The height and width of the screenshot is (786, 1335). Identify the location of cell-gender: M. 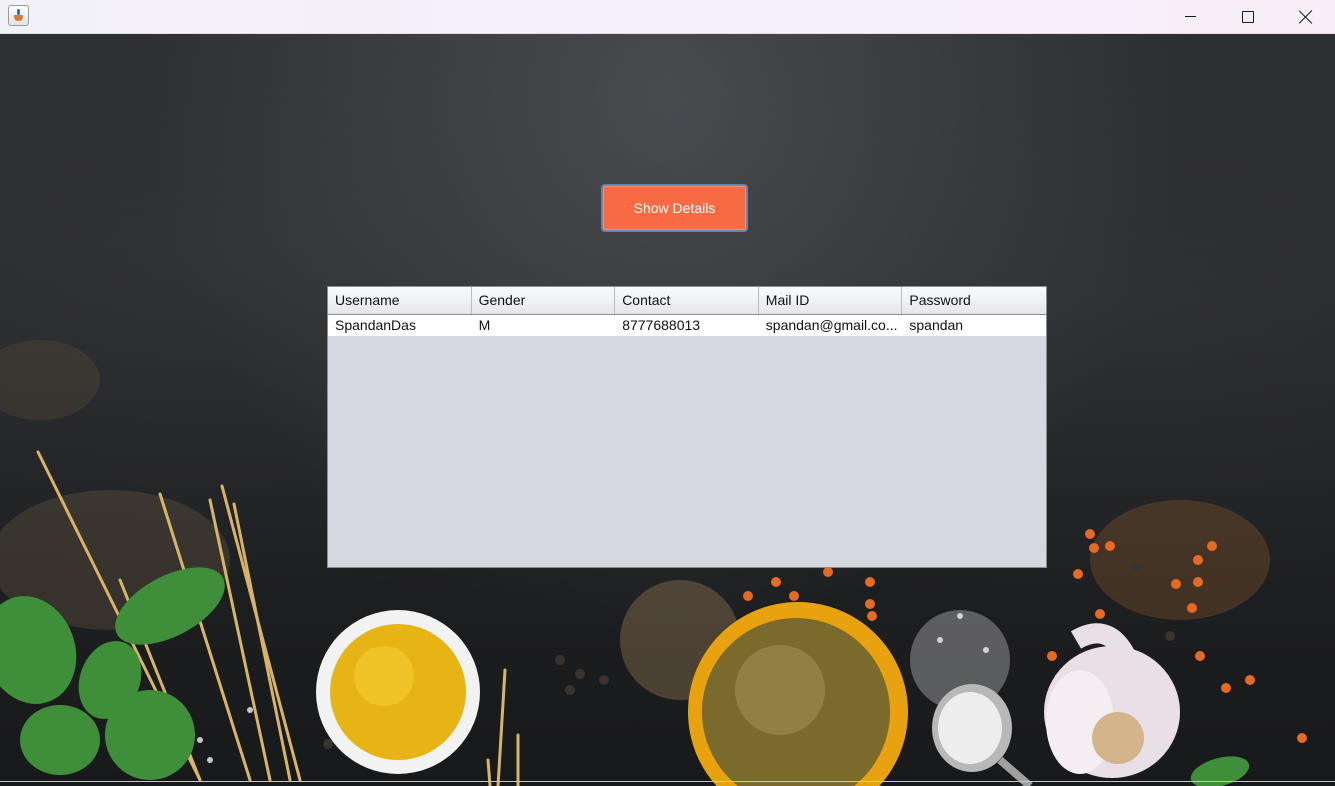
(544, 325).